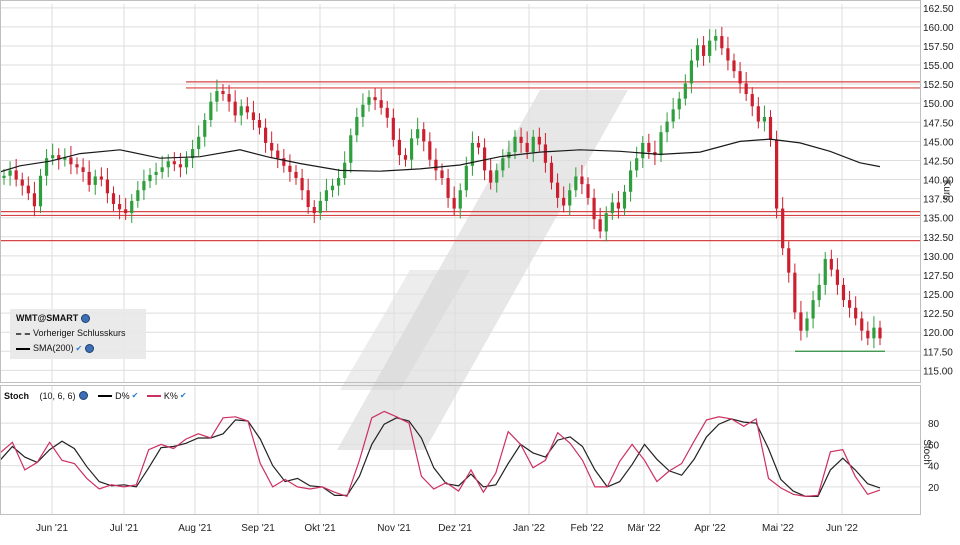 The width and height of the screenshot is (960, 545). I want to click on stoch-axis-label: Stoch, so click(926, 452).